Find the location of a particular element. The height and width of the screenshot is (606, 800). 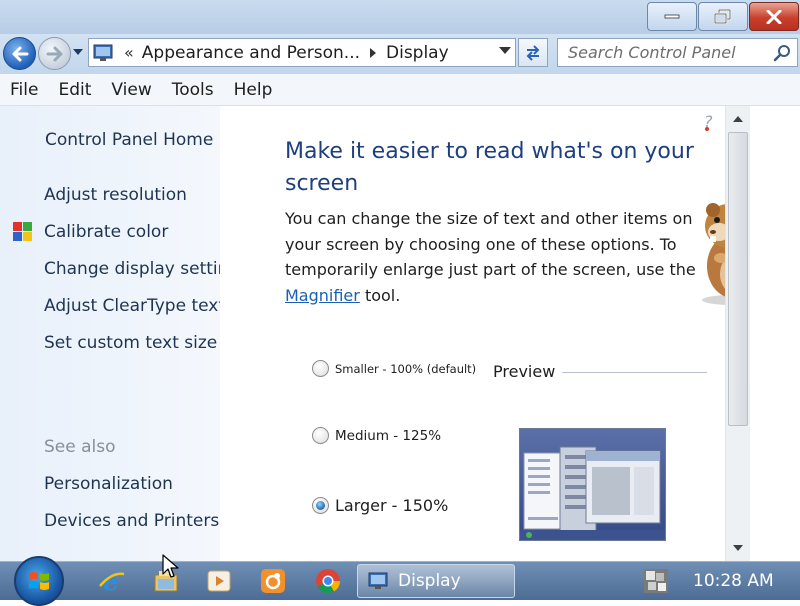

close-button is located at coordinates (774, 16).